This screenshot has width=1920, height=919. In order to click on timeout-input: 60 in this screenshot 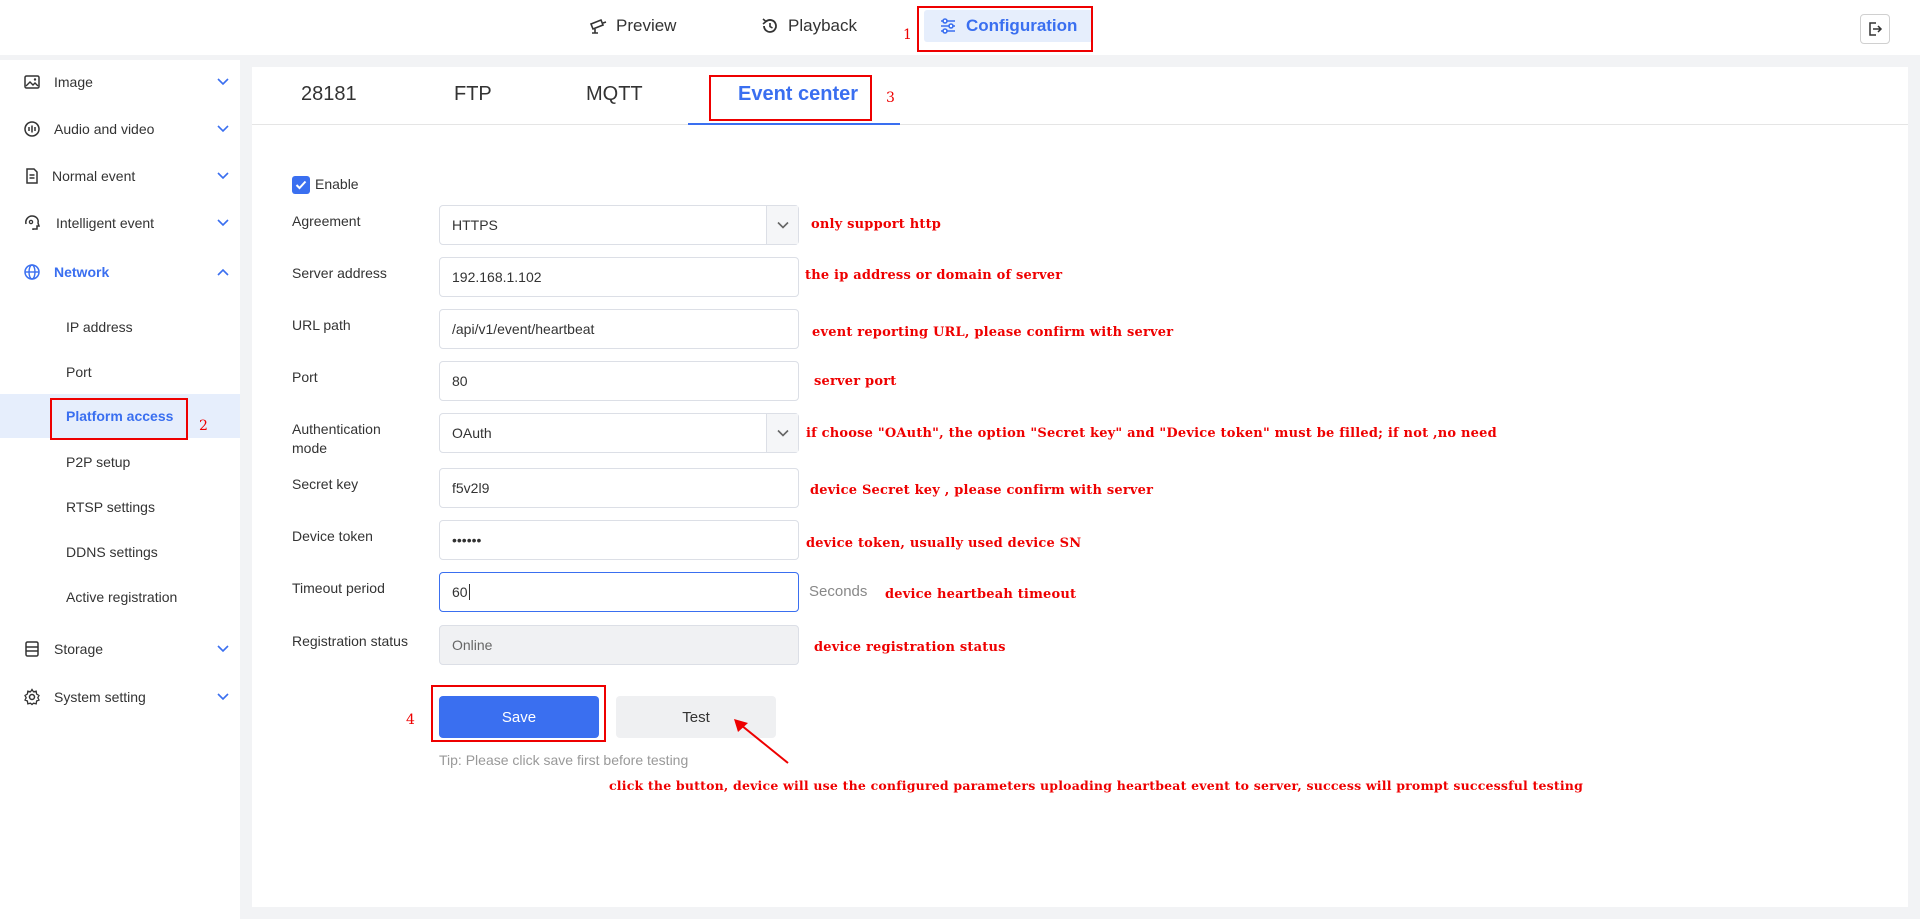, I will do `click(619, 592)`.